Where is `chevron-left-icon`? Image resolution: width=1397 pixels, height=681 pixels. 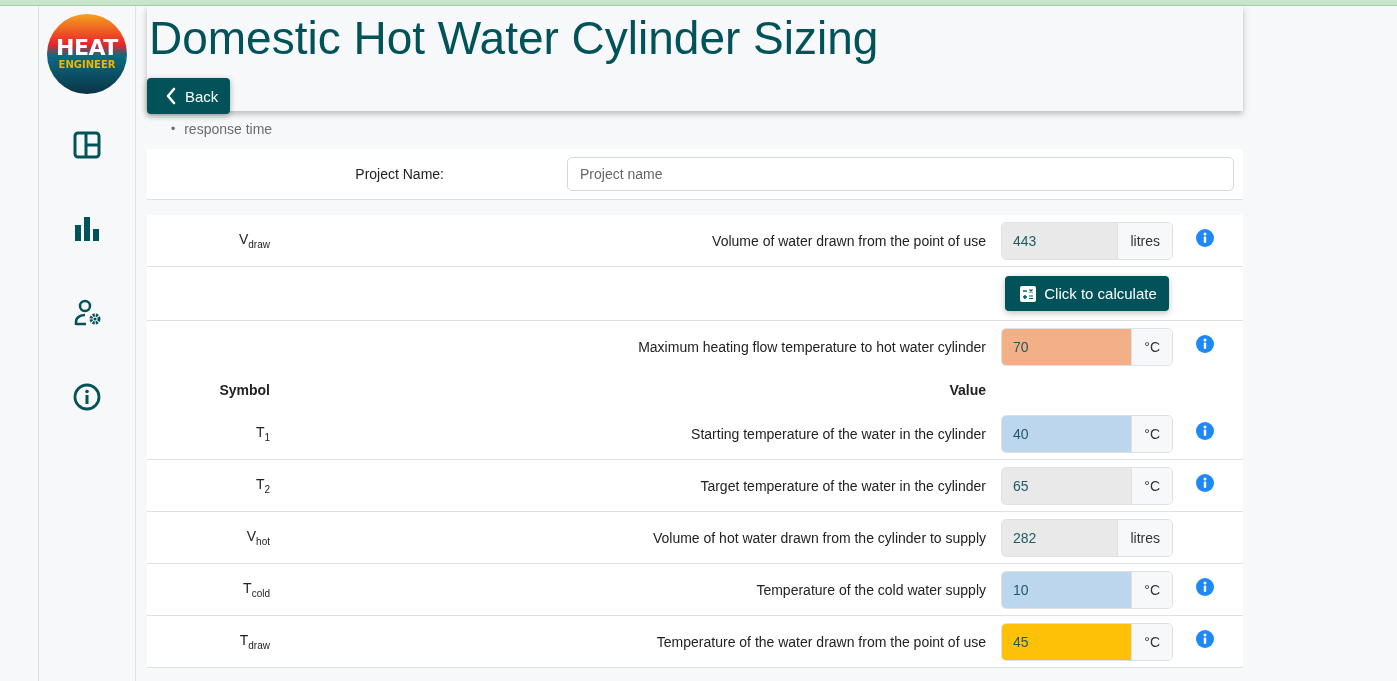
chevron-left-icon is located at coordinates (171, 96).